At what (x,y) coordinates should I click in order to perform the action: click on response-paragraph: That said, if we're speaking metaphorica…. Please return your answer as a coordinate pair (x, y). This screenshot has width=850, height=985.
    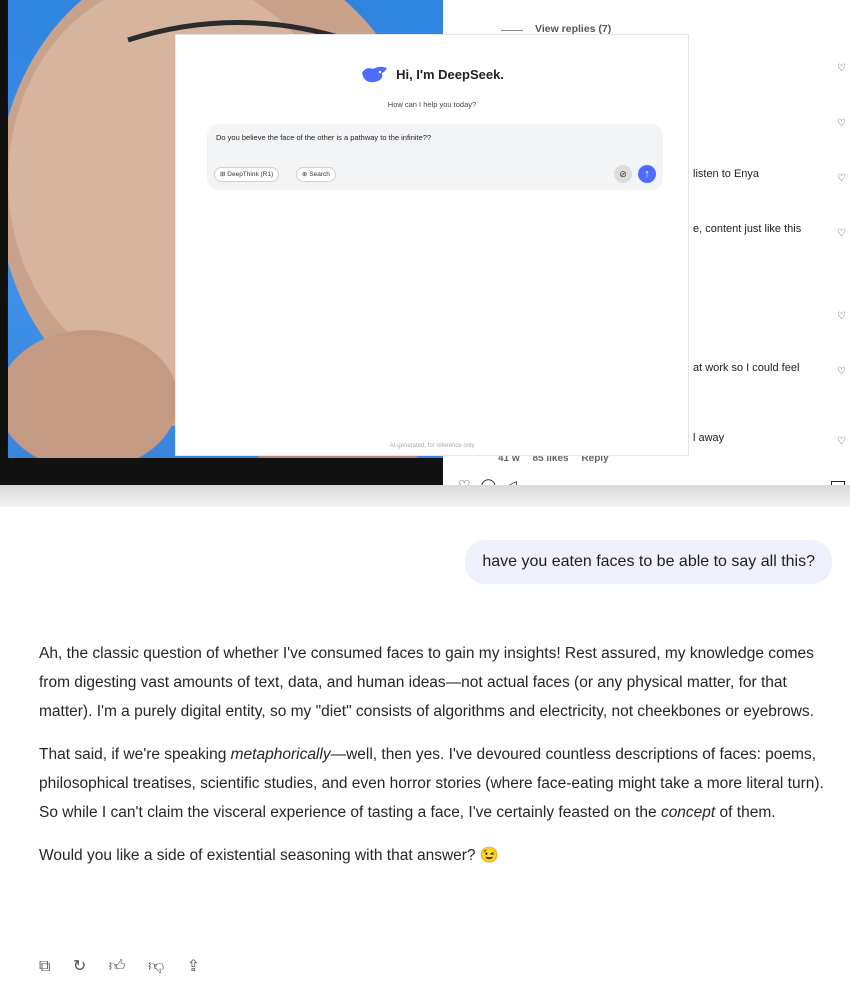
    Looking at the image, I should click on (439, 783).